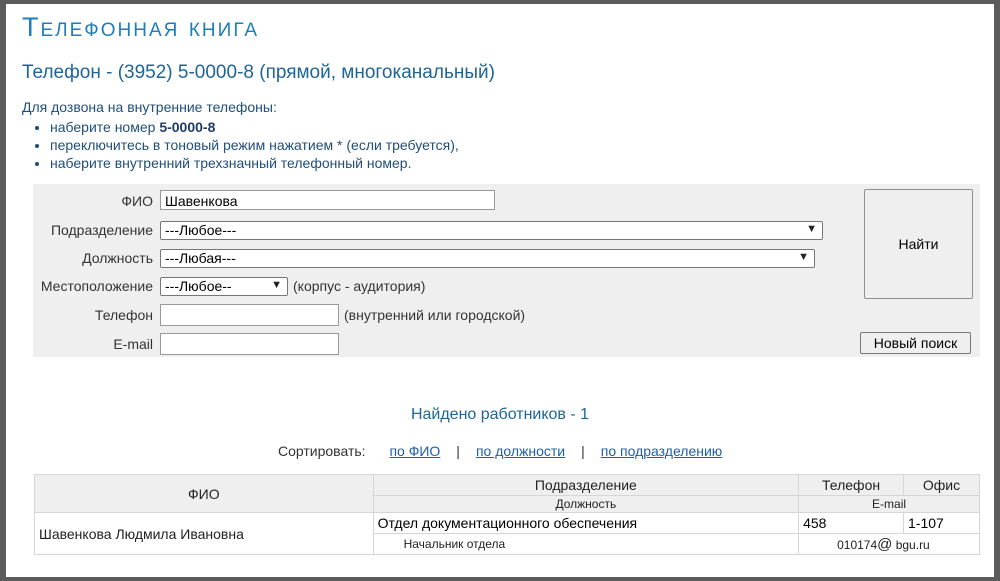 This screenshot has height=581, width=1000. What do you see at coordinates (435, 315) in the screenshot?
I see `phone-hint: (внутренний или городской)` at bounding box center [435, 315].